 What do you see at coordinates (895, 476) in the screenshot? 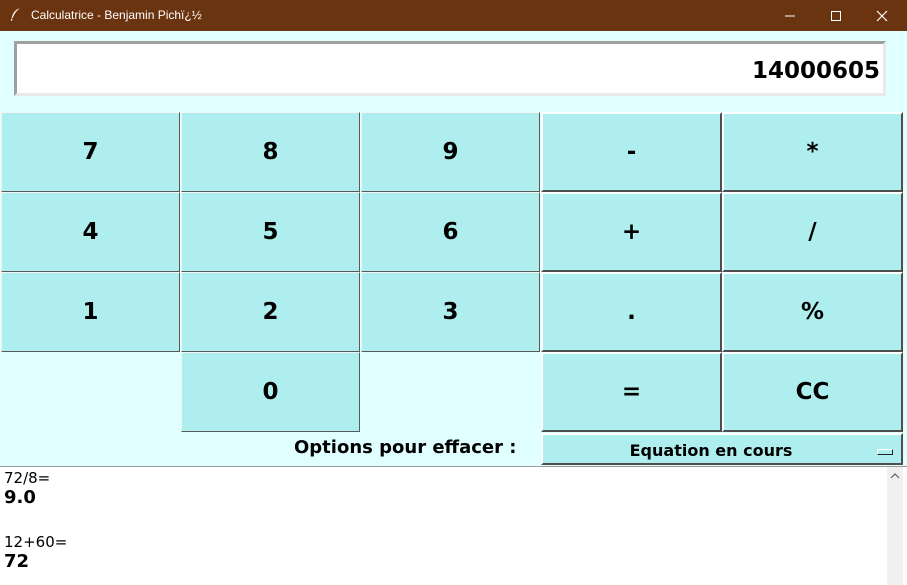
I see `scroll-up-icon` at bounding box center [895, 476].